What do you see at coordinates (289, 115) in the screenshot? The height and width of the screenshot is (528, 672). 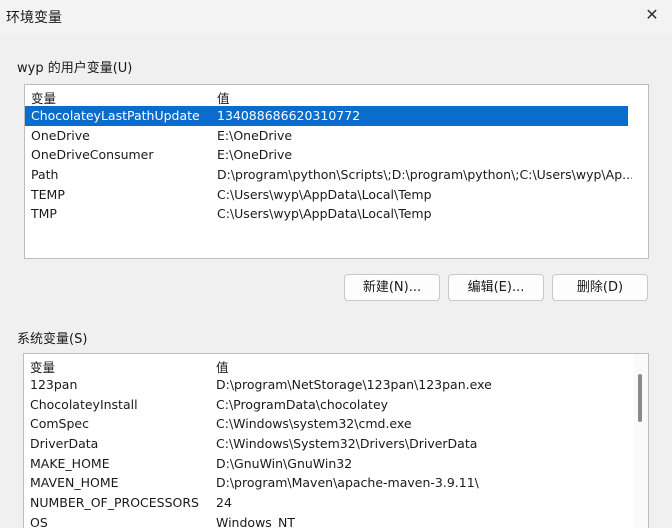 I see `variable-value: 134088686620310772` at bounding box center [289, 115].